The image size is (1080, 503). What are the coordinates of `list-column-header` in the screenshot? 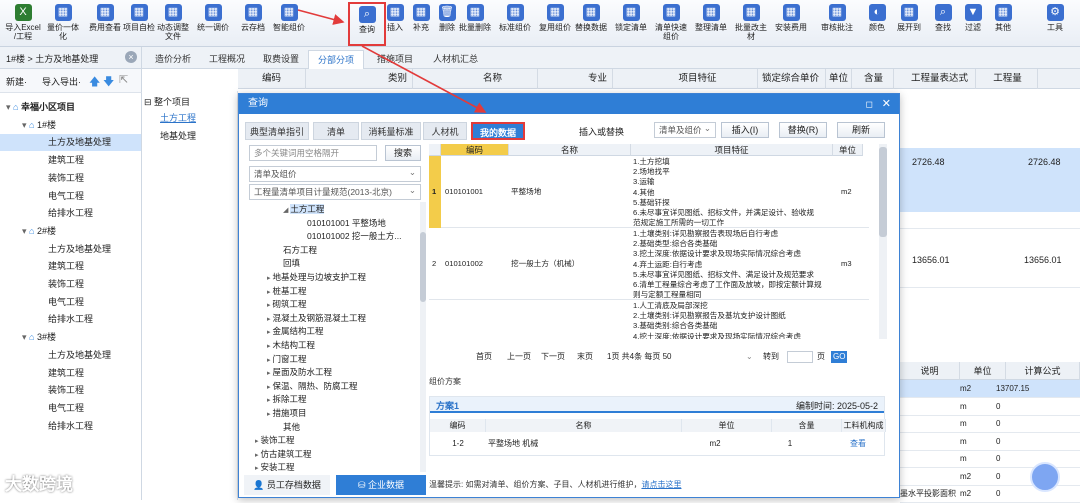 It's located at (435, 150).